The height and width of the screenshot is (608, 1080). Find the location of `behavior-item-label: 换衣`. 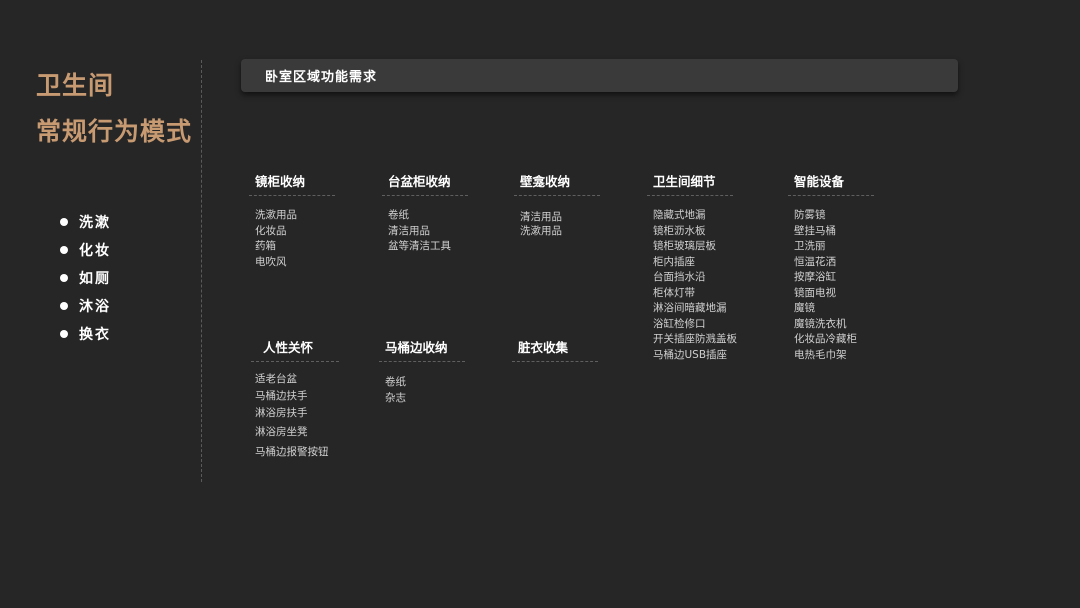

behavior-item-label: 换衣 is located at coordinates (95, 335).